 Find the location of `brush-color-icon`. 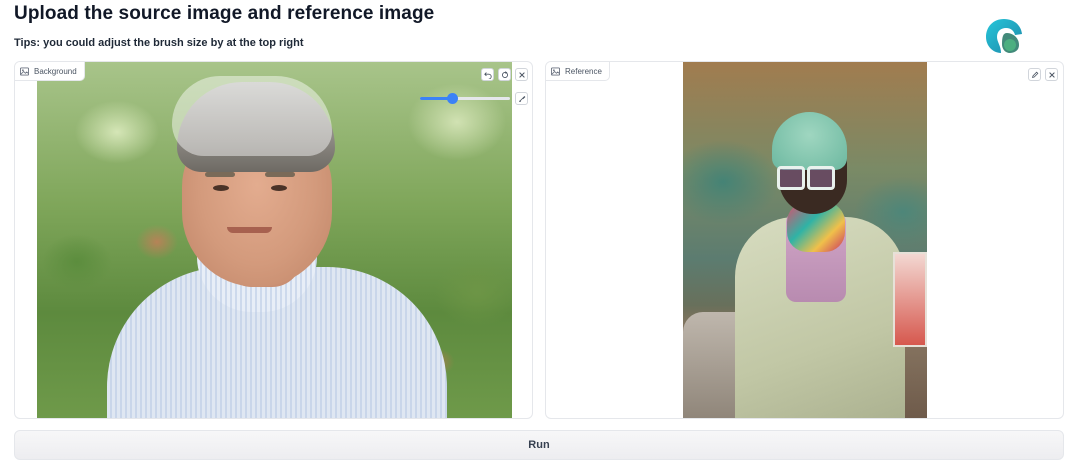

brush-color-icon is located at coordinates (521, 98).